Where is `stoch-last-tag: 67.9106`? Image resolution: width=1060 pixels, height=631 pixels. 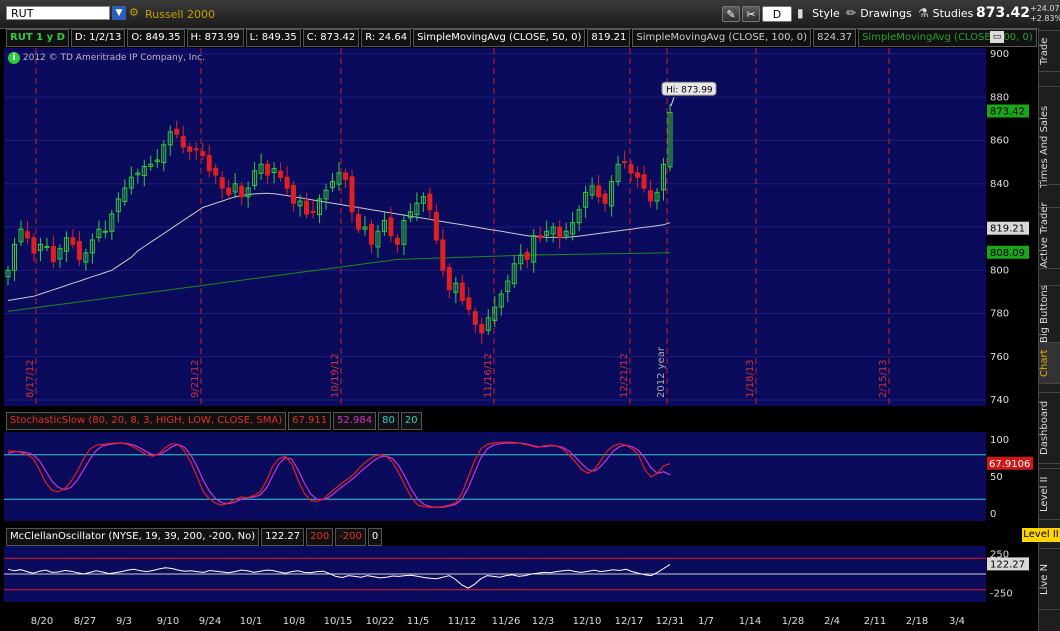 stoch-last-tag: 67.9106 is located at coordinates (1009, 464).